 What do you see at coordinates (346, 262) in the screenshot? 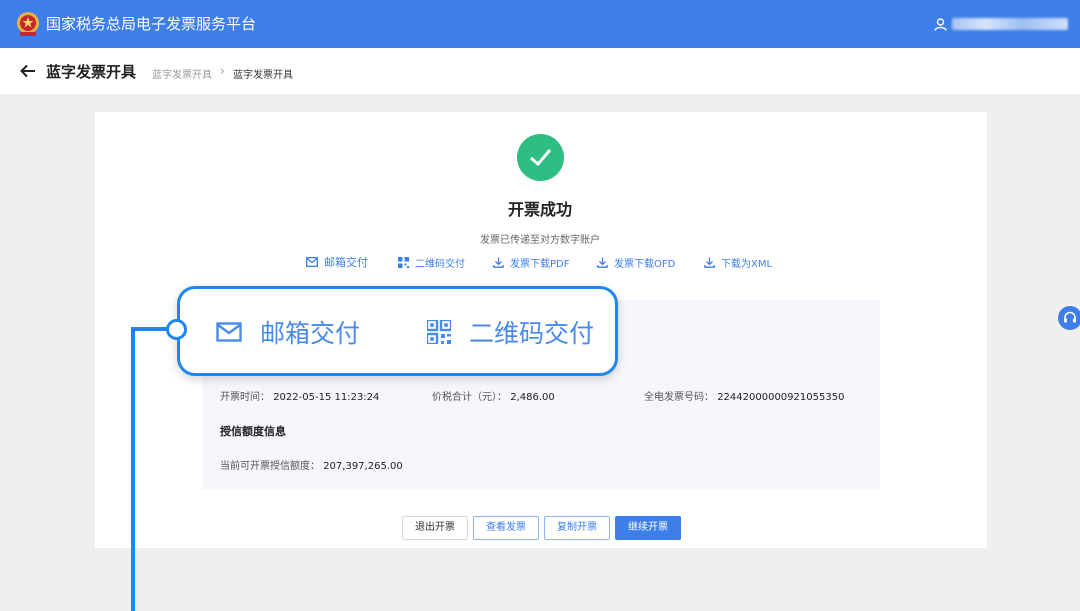
I see `email-delivery-label: 邮箱交付` at bounding box center [346, 262].